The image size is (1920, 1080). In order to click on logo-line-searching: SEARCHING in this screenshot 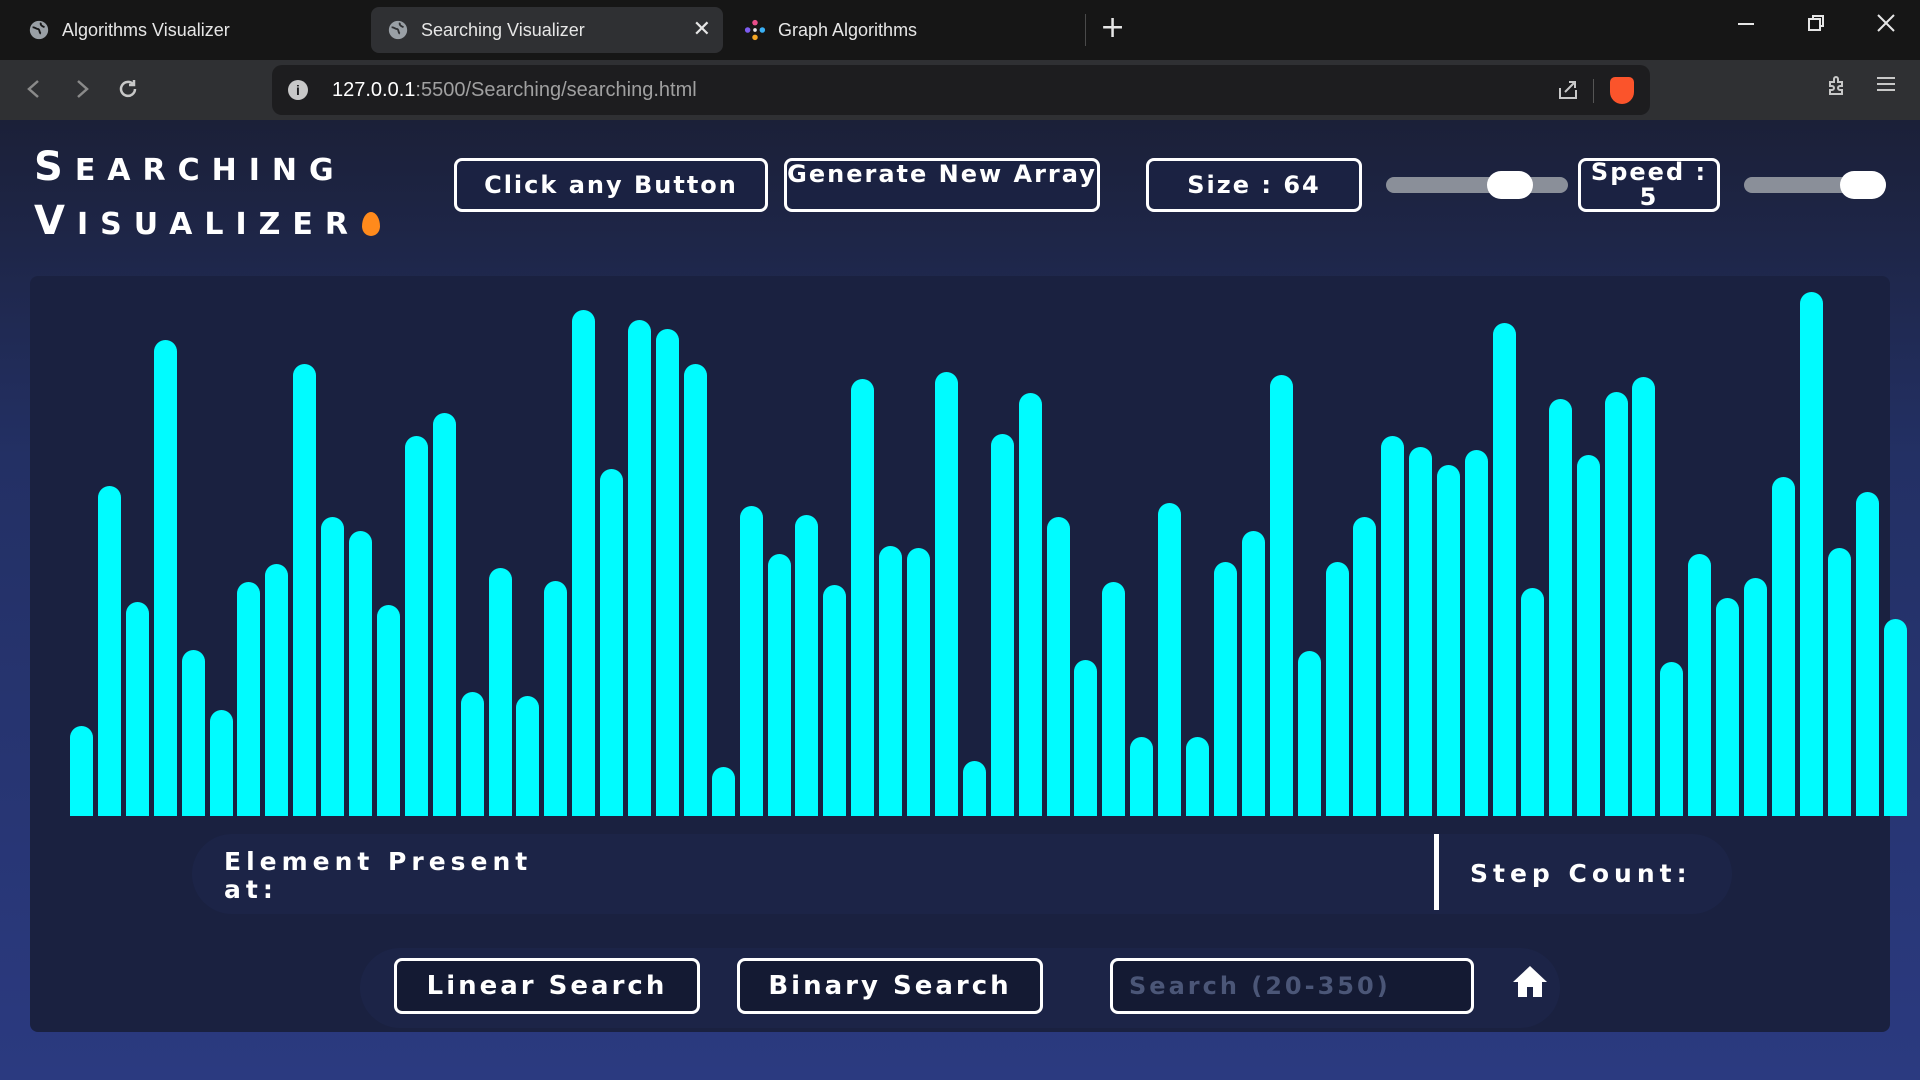, I will do `click(190, 167)`.